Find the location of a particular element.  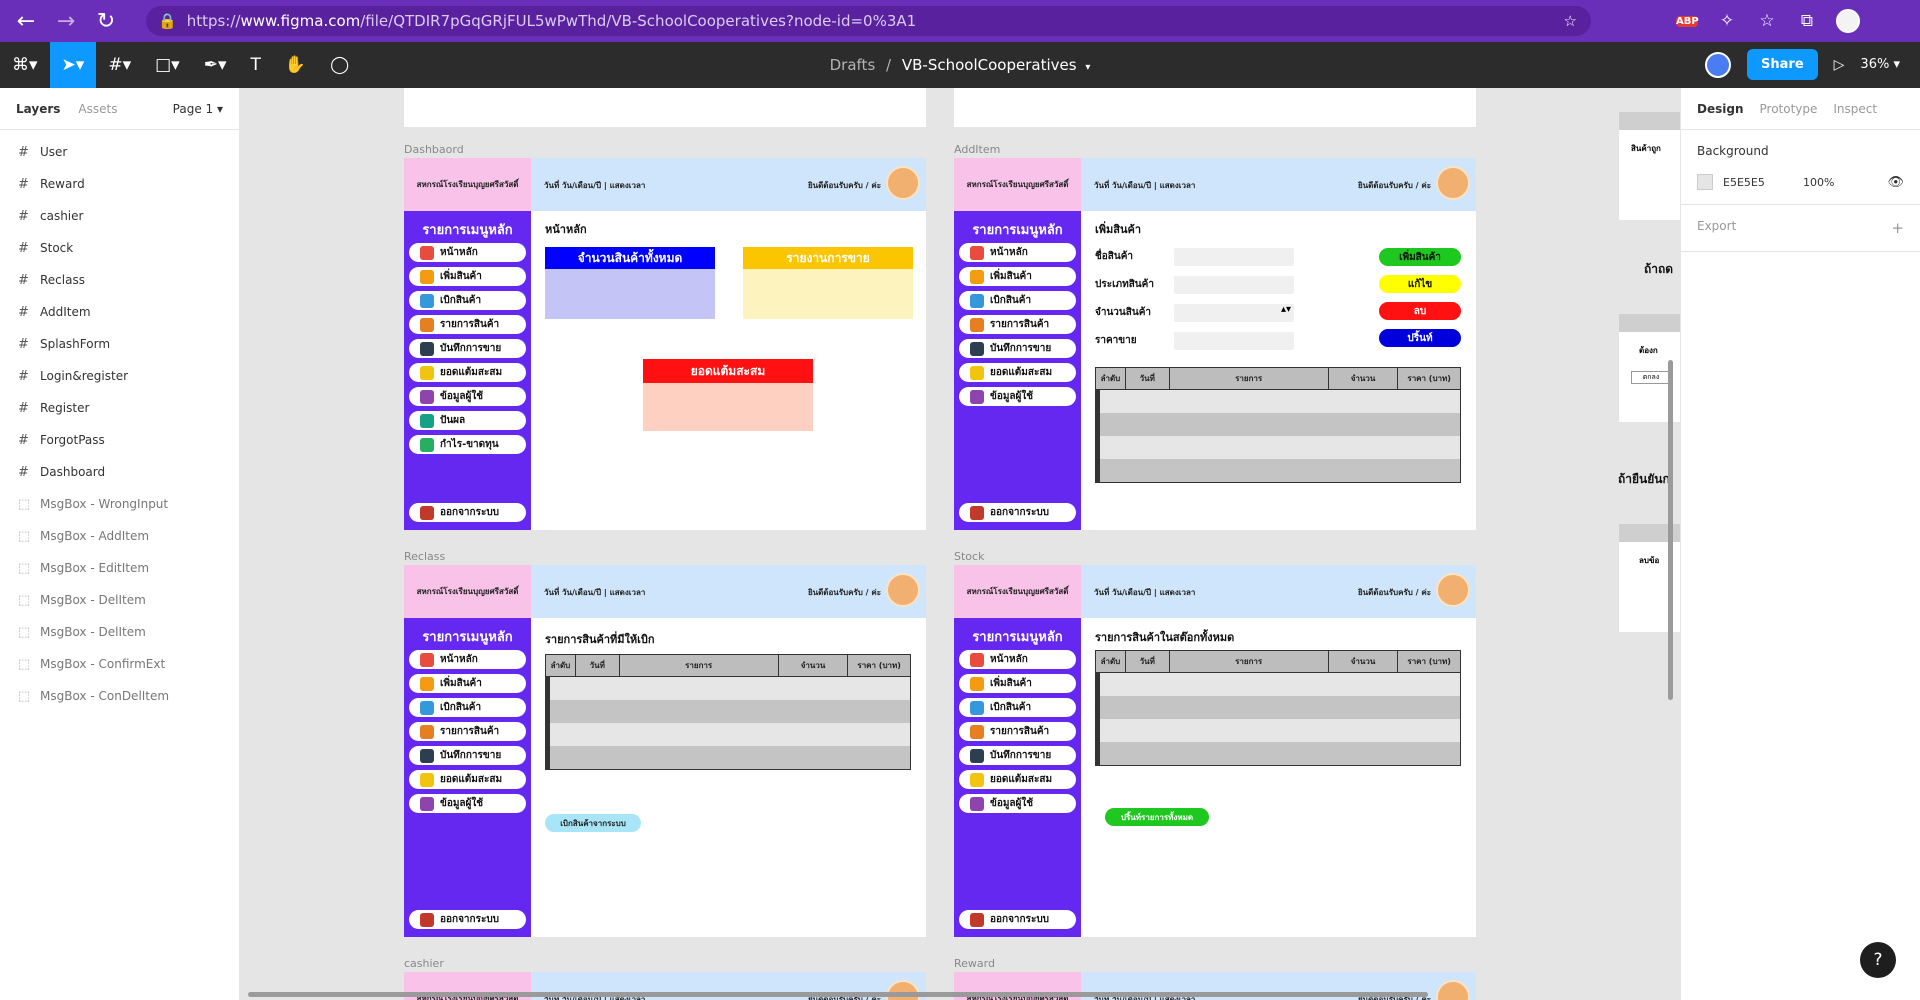

tab-prototype: Prototype is located at coordinates (1789, 109).